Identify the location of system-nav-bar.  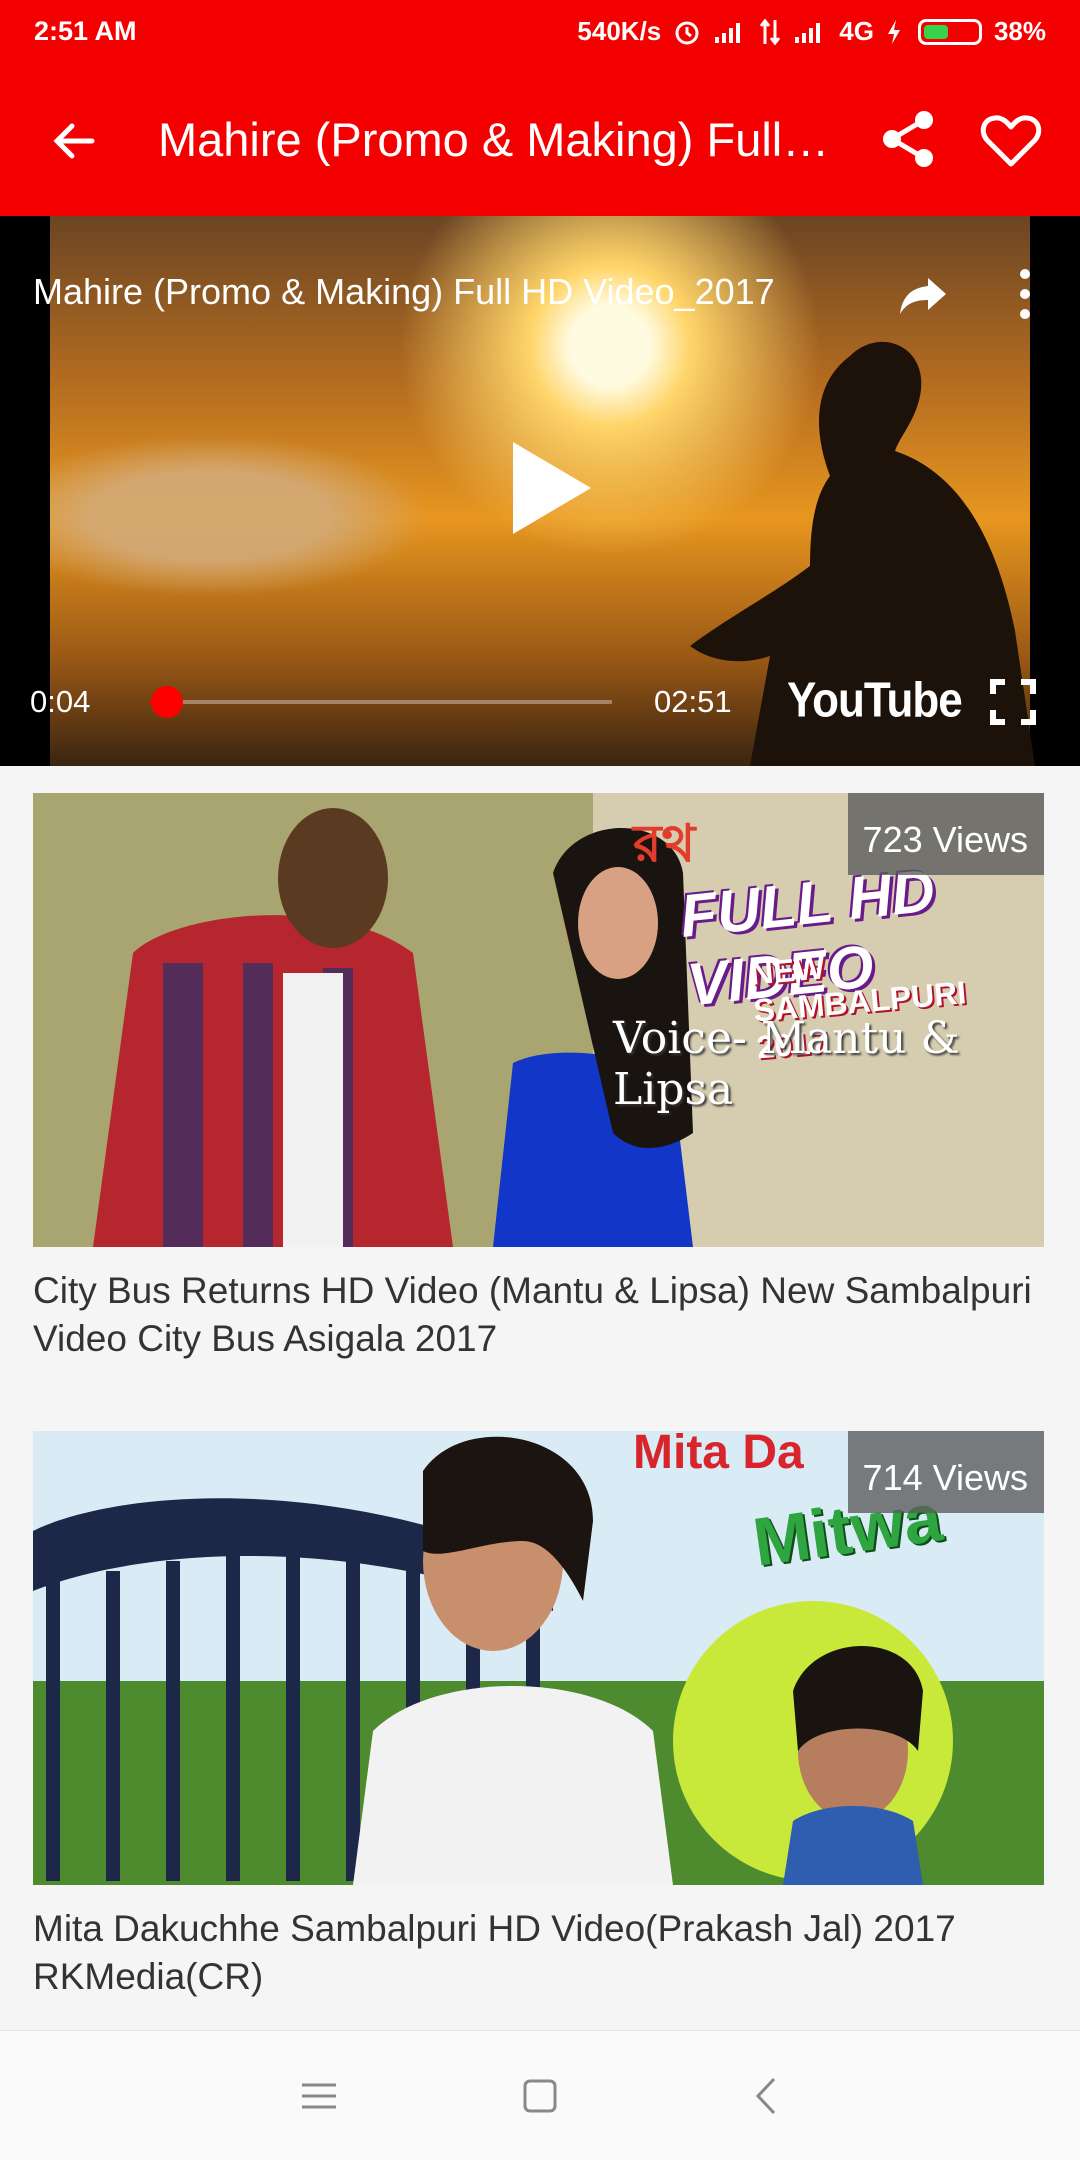
(540, 2095).